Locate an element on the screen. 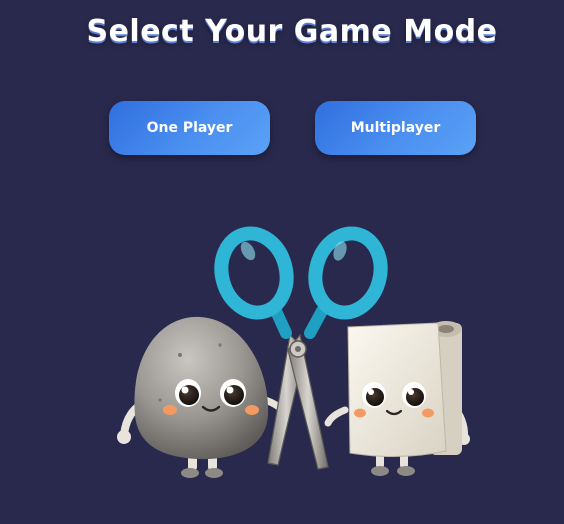  multiplayer-button: Multiplayer is located at coordinates (395, 128).